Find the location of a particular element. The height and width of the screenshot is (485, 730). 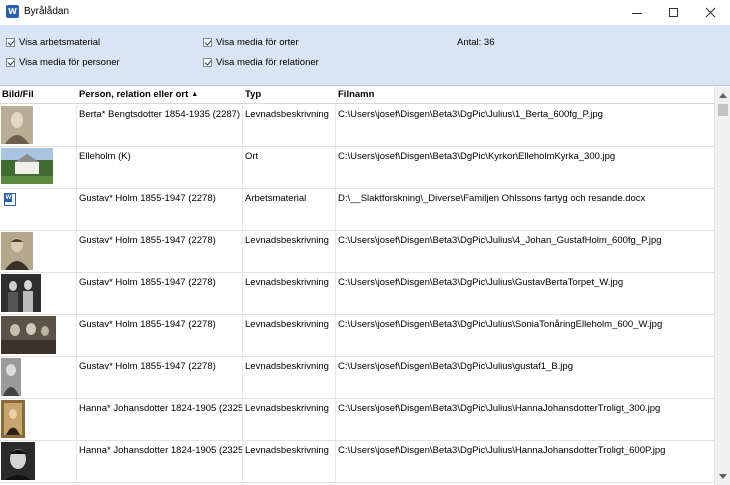

arrow-up-icon is located at coordinates (723, 95).